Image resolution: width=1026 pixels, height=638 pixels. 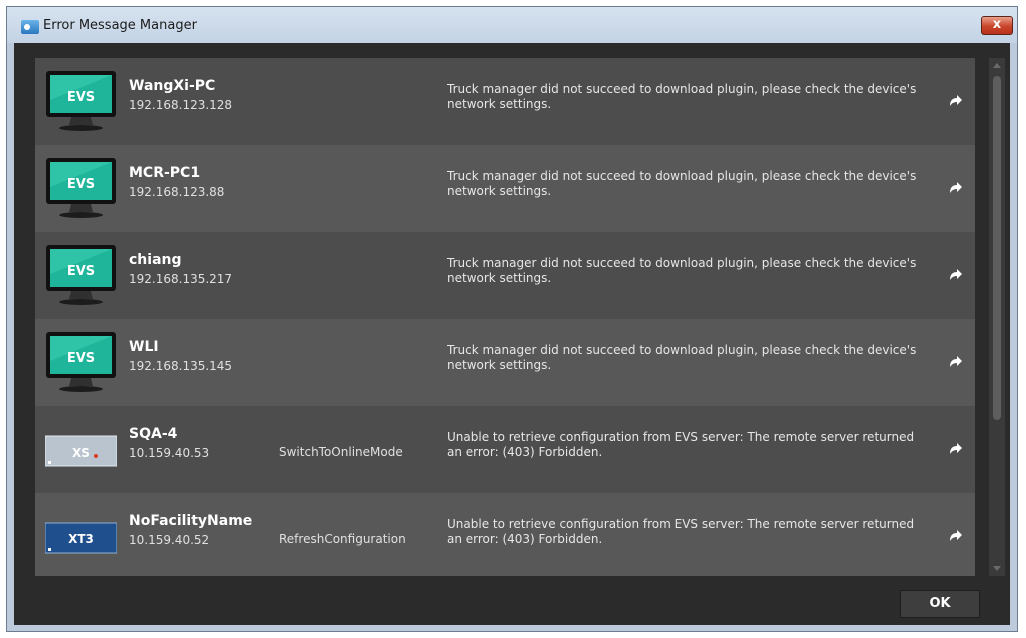 What do you see at coordinates (177, 192) in the screenshot?
I see `device-ip: 192.168.123.88` at bounding box center [177, 192].